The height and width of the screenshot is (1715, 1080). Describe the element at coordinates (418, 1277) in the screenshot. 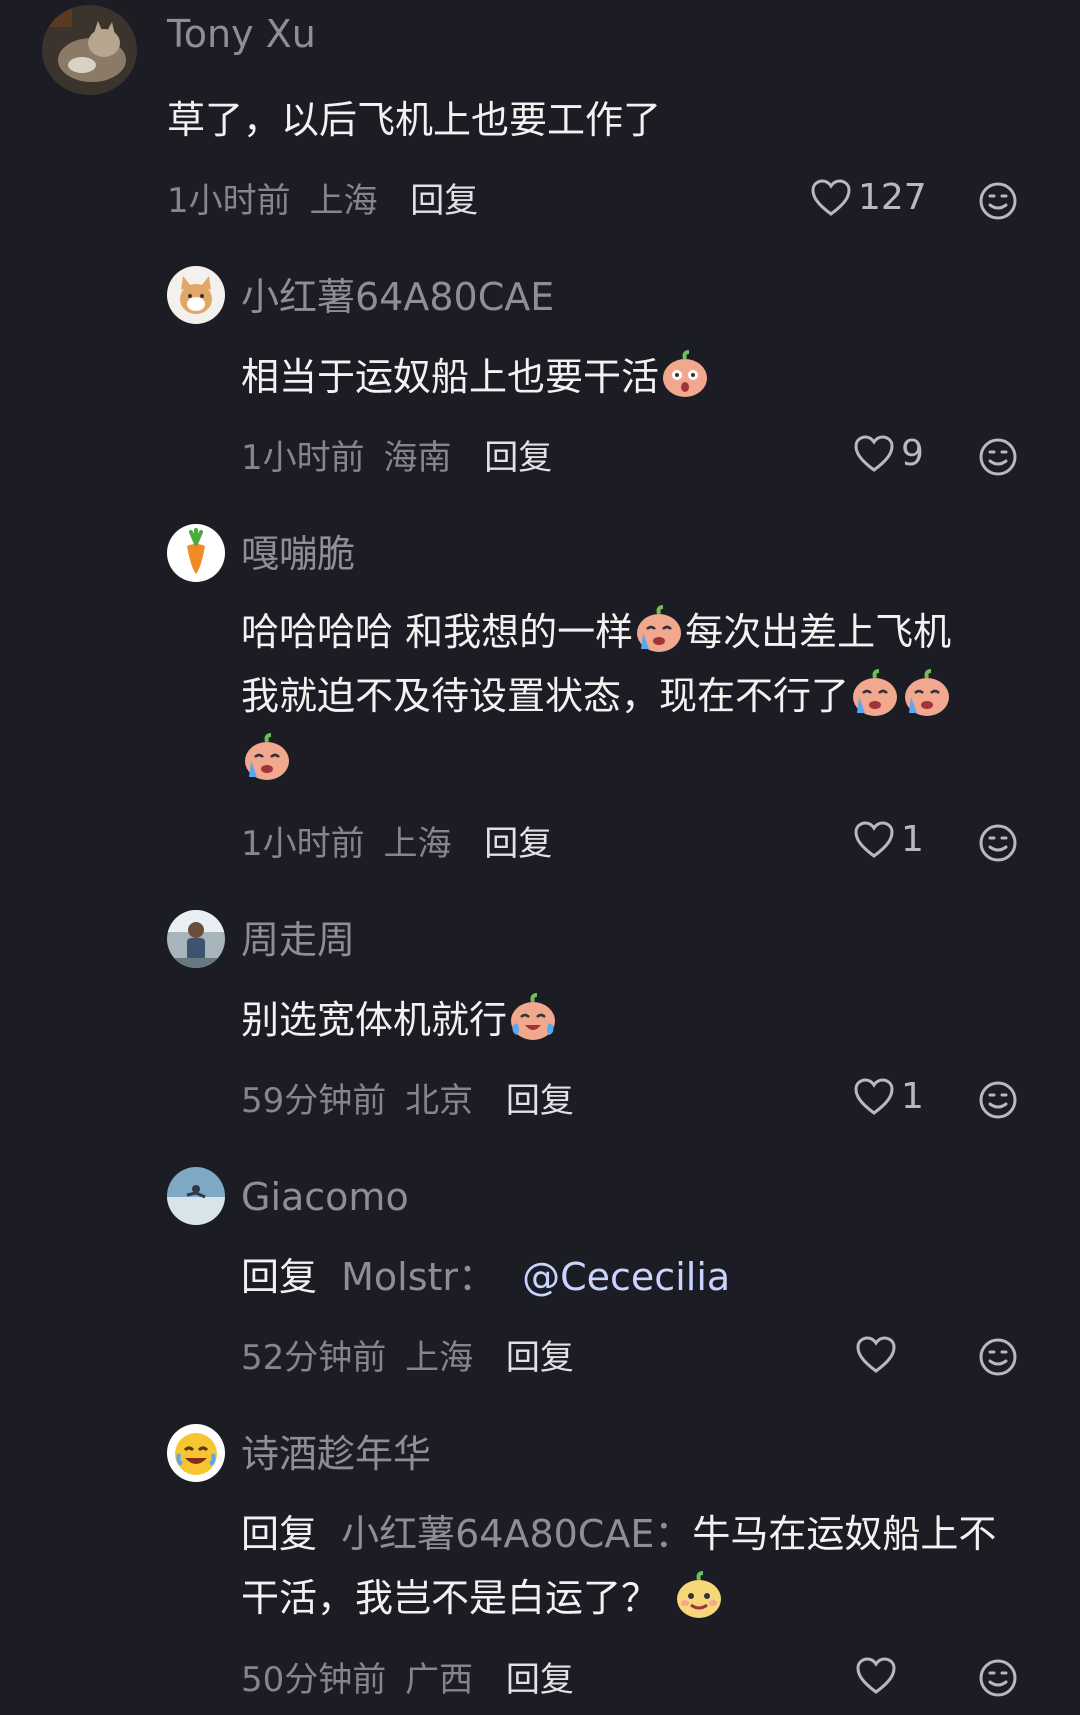

I see `reply-target-username: Molstr：` at that location.